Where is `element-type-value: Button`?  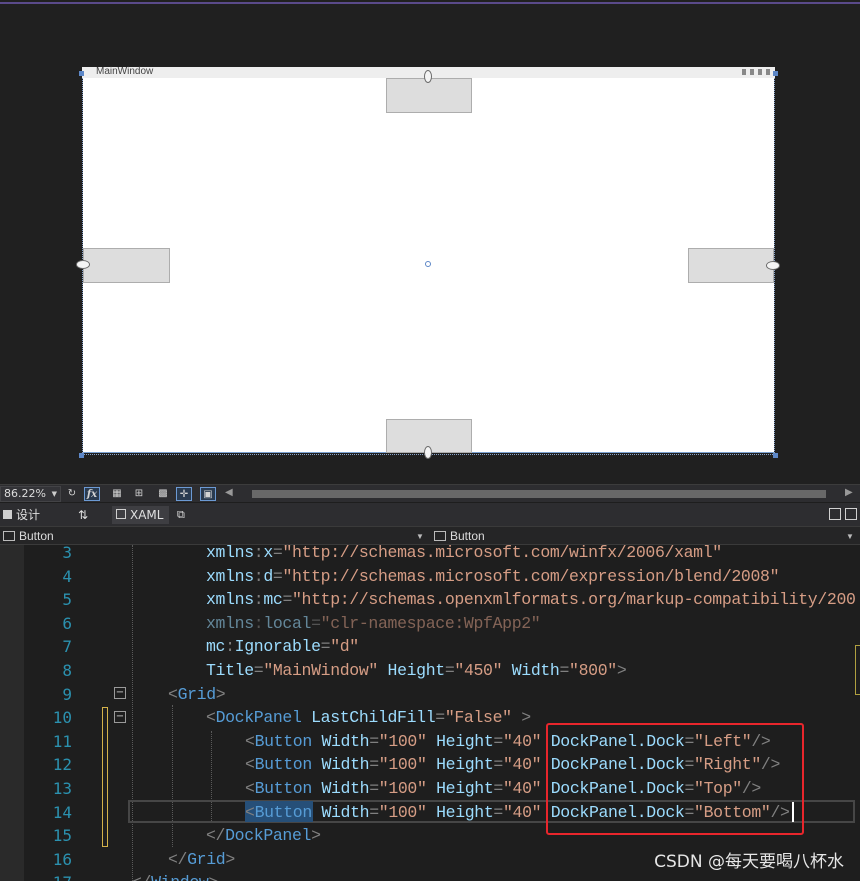 element-type-value: Button is located at coordinates (36, 536).